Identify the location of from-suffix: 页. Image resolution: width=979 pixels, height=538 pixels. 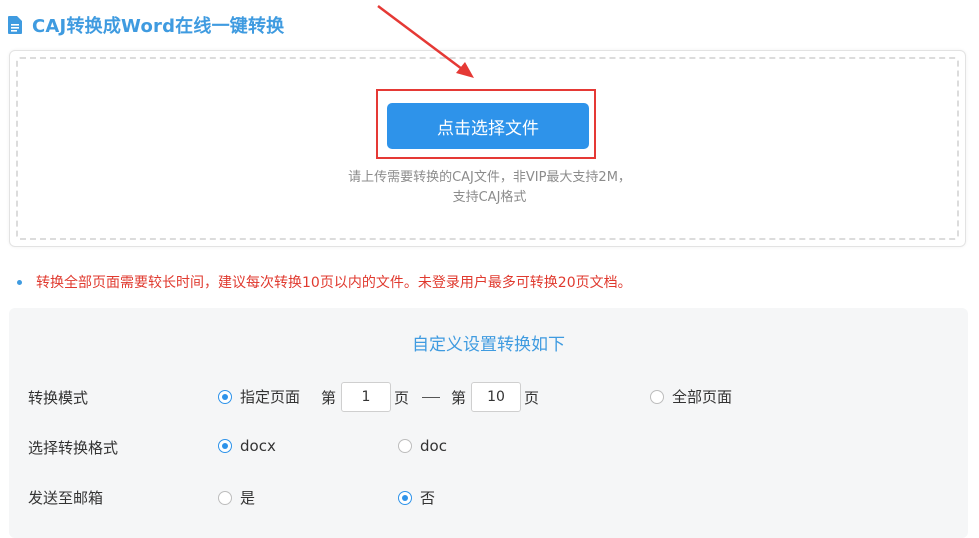
(402, 398).